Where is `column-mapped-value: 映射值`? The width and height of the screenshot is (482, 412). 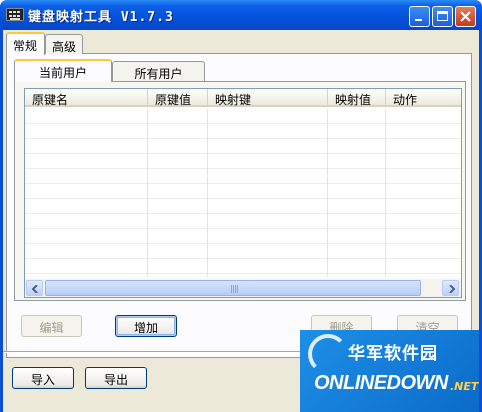
column-mapped-value: 映射值 is located at coordinates (357, 98).